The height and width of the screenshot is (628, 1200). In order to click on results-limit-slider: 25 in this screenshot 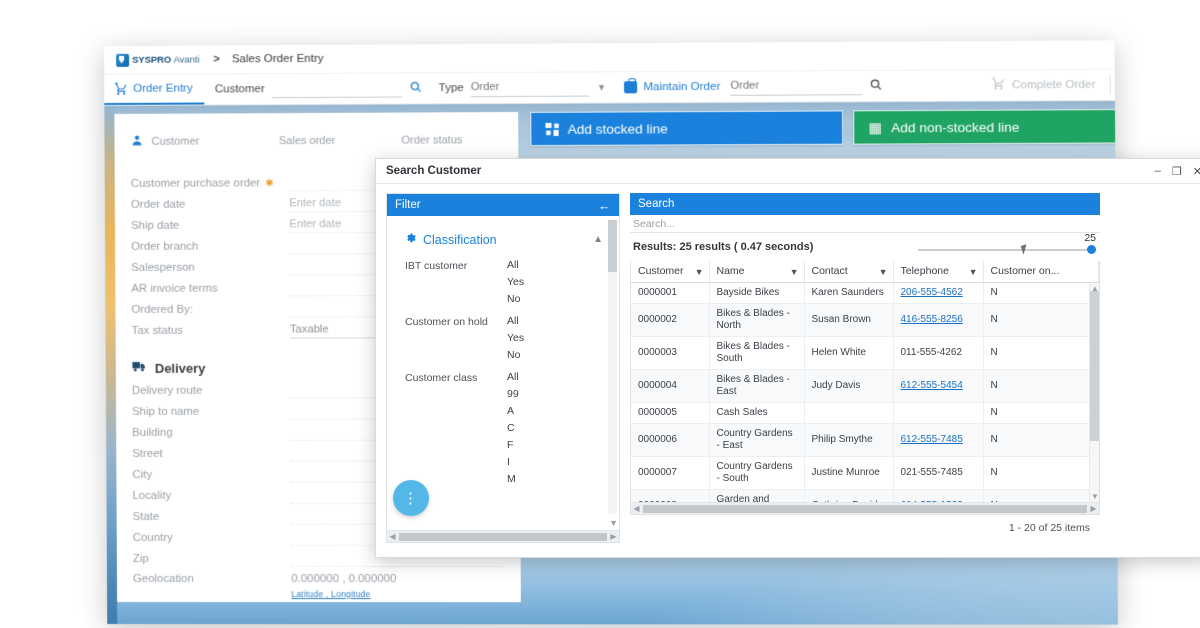, I will do `click(1007, 245)`.